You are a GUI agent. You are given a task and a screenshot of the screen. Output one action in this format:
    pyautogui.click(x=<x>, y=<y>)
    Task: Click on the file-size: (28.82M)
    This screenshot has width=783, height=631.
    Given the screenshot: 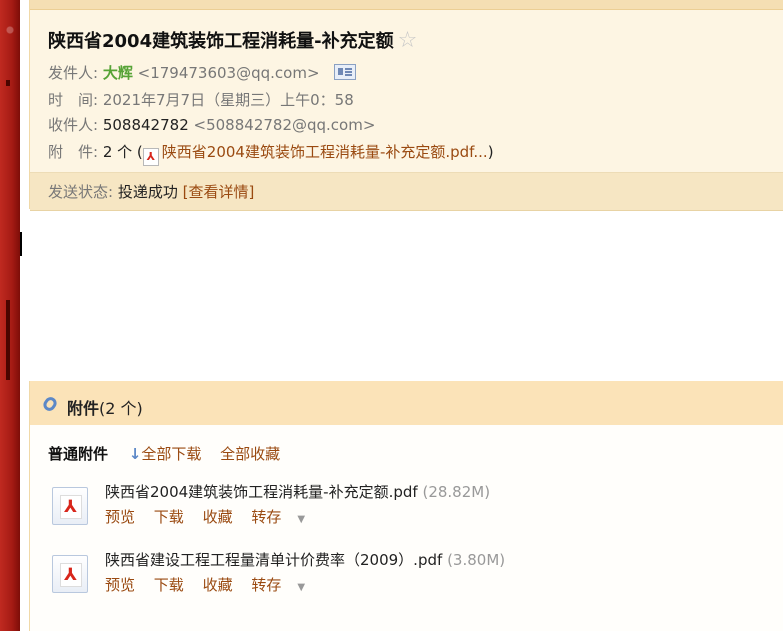 What is the action you would take?
    pyautogui.click(x=456, y=492)
    